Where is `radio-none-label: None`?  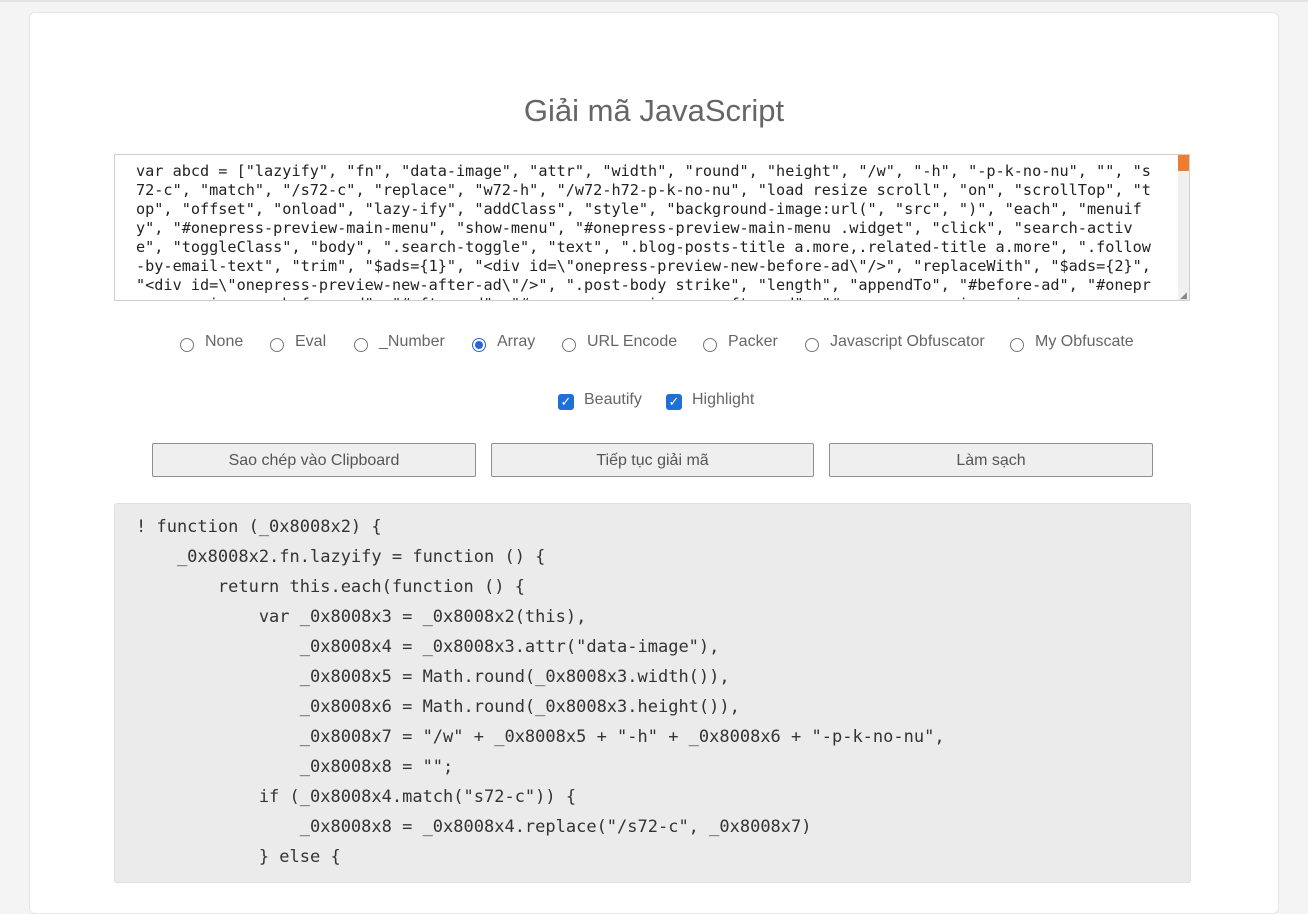
radio-none-label: None is located at coordinates (224, 341).